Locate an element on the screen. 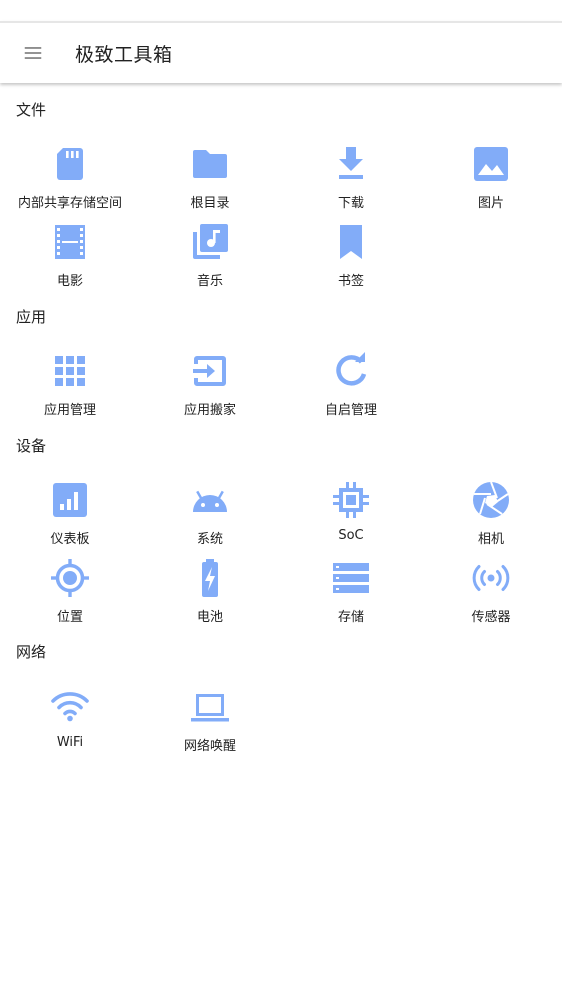 The width and height of the screenshot is (562, 1000). android-icon is located at coordinates (210, 500).